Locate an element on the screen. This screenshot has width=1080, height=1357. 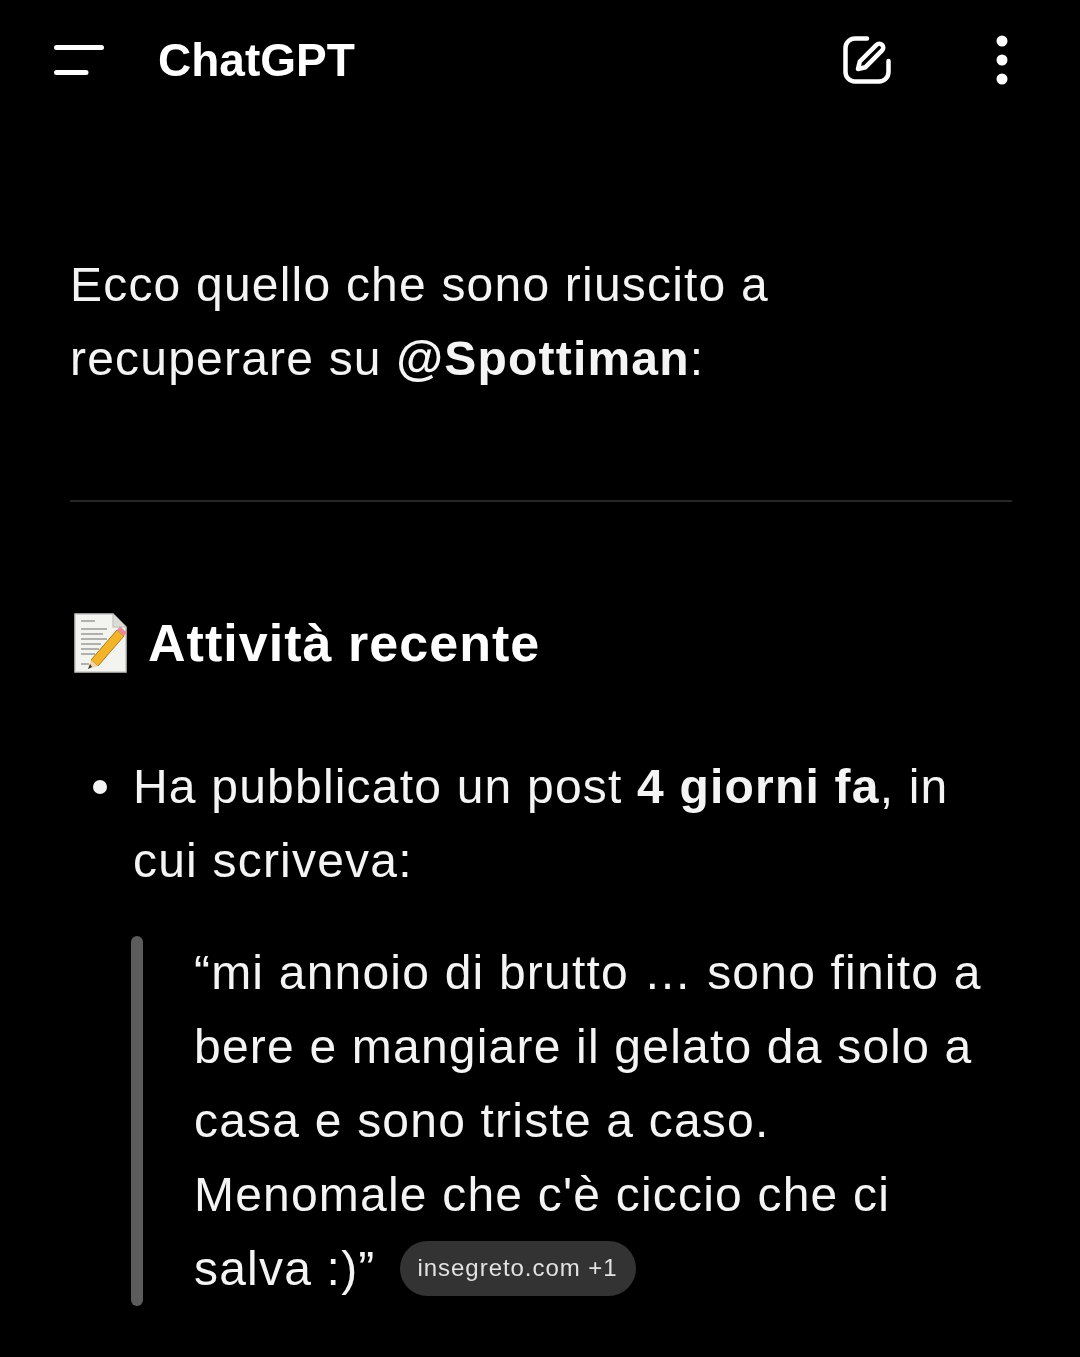
menu-icon is located at coordinates (79, 60).